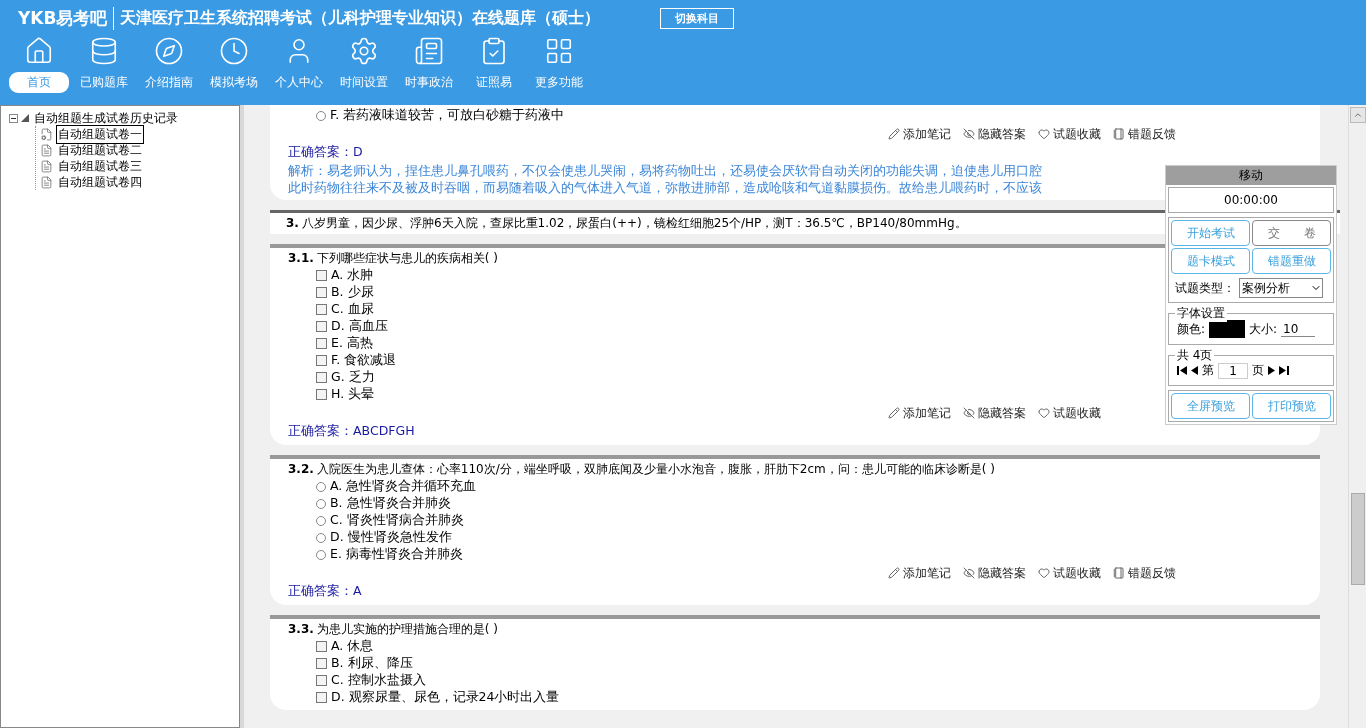 The width and height of the screenshot is (1366, 728). What do you see at coordinates (352, 309) in the screenshot?
I see `option-text: C. 血尿` at bounding box center [352, 309].